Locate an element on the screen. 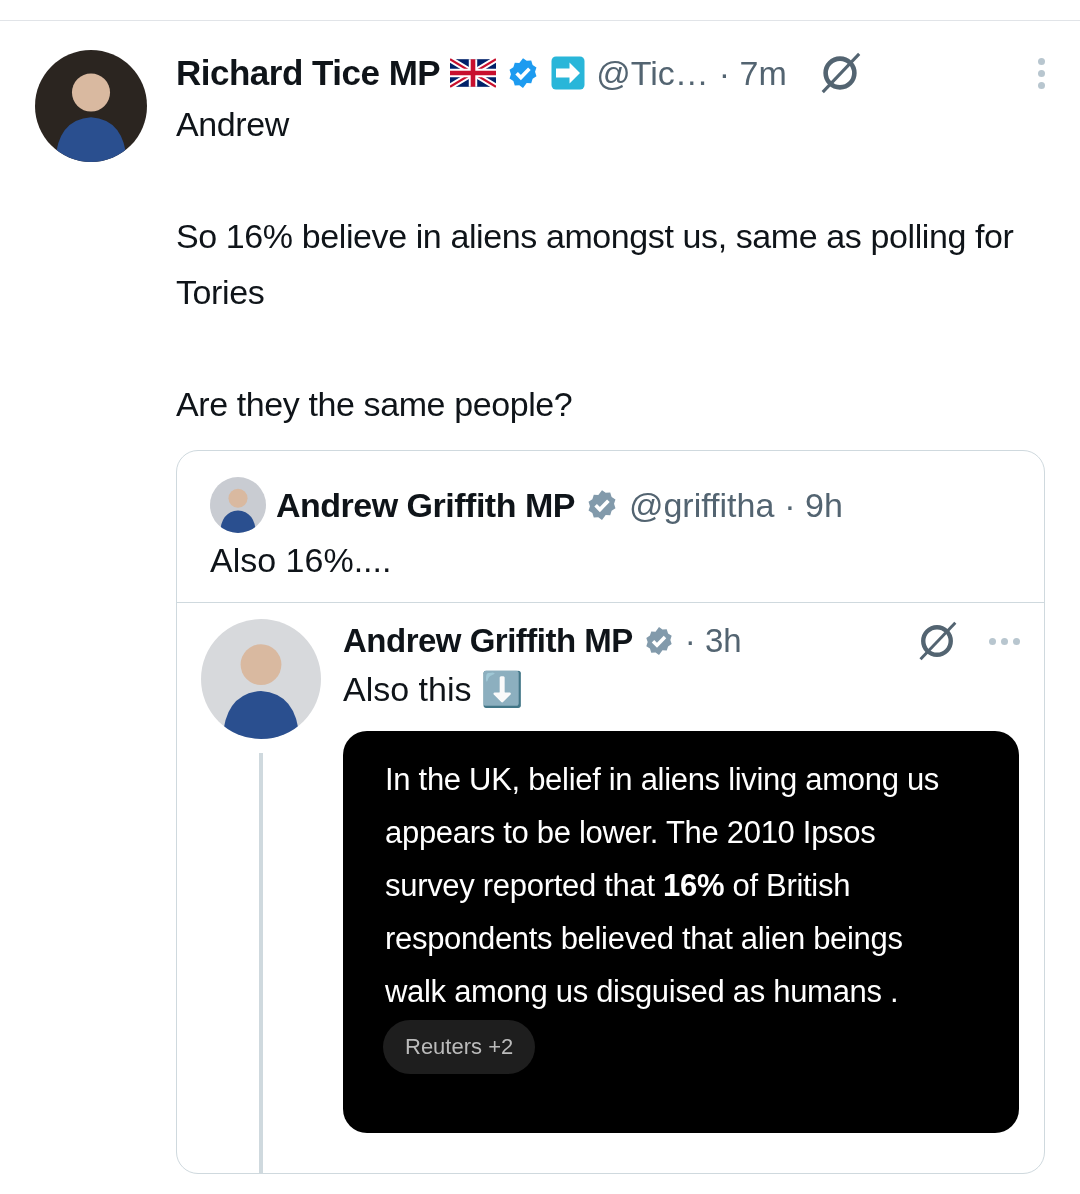 Image resolution: width=1080 pixels, height=1194 pixels. post-time: · 9h is located at coordinates (813, 505).